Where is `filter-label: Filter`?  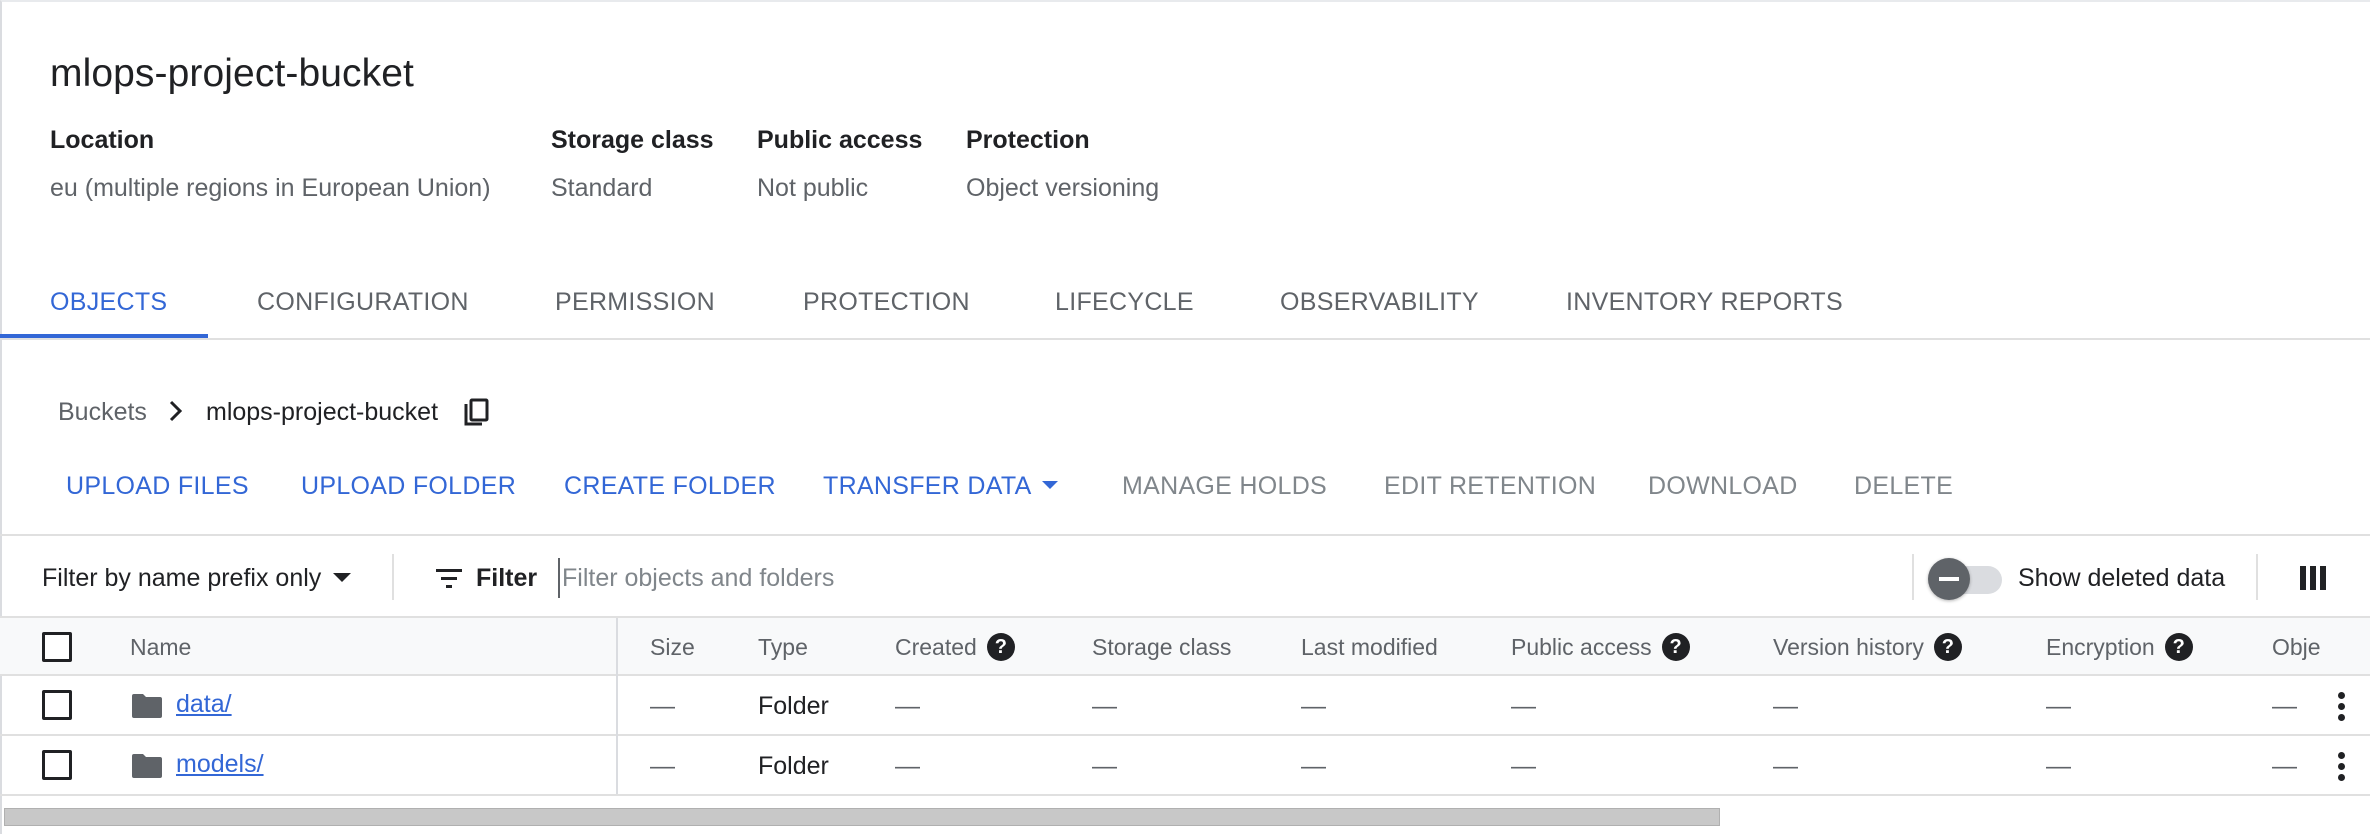
filter-label: Filter is located at coordinates (507, 578).